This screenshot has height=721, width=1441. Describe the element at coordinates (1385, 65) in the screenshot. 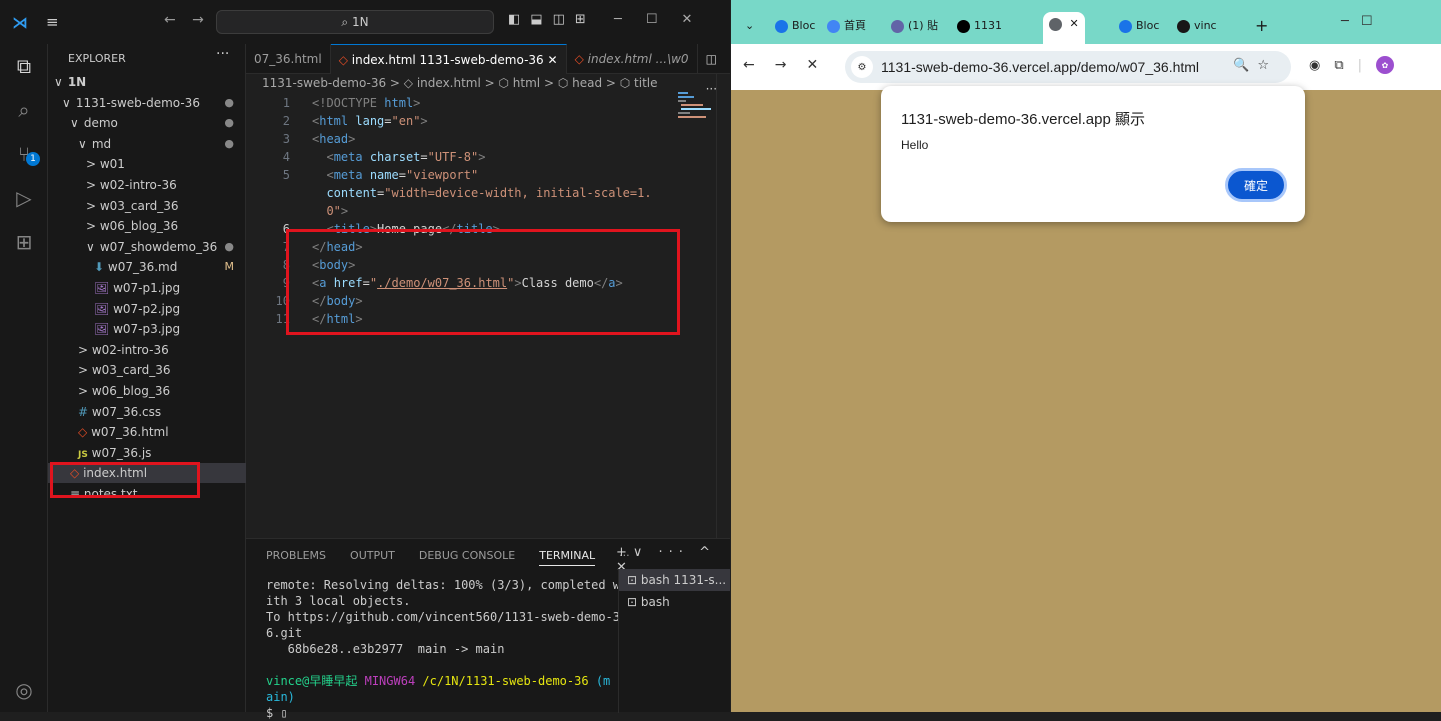

I see `profile-avatar: ✿` at that location.